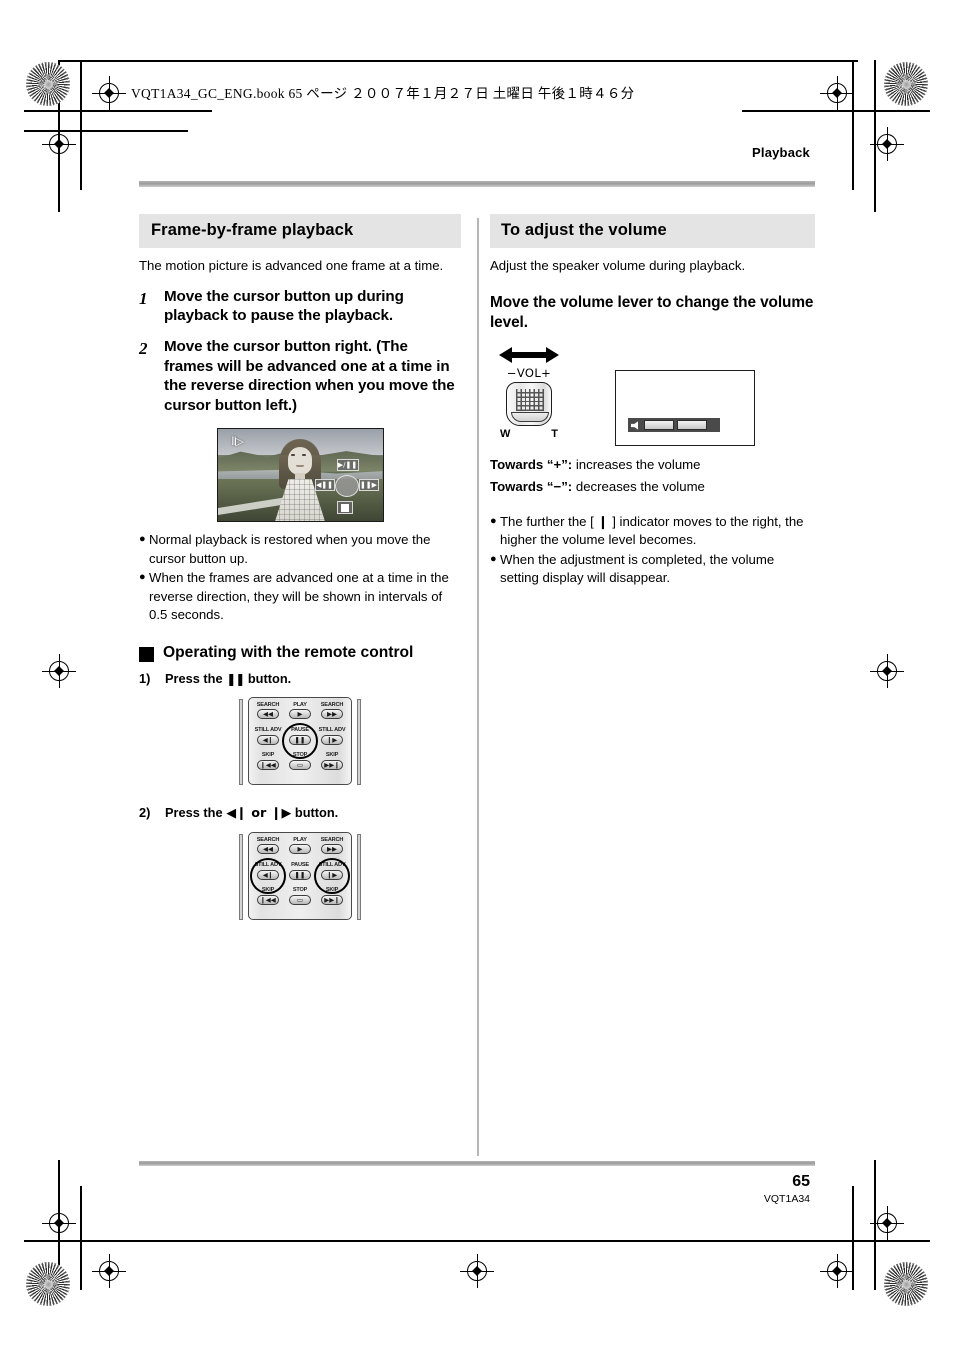 Image resolution: width=954 pixels, height=1348 pixels. I want to click on towards-minus-line: Towards “−”: decreases the volume, so click(652, 486).